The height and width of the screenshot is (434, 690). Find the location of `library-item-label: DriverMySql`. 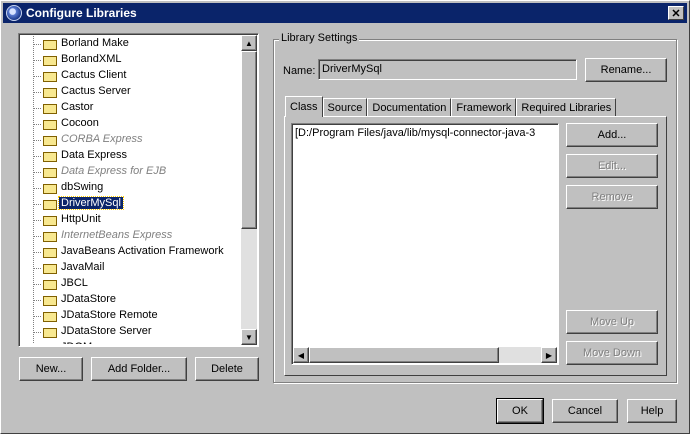

library-item-label: DriverMySql is located at coordinates (91, 203).